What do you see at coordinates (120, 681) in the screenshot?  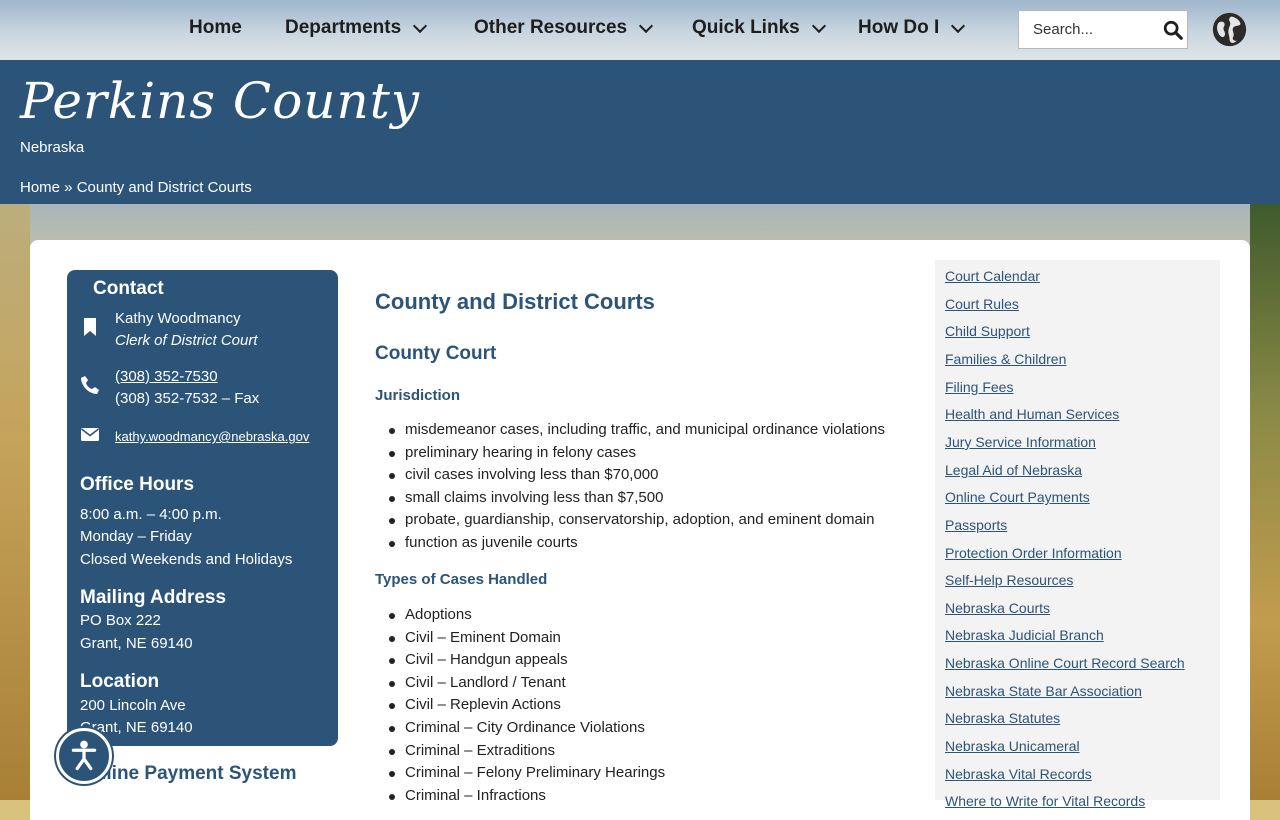 I see `location-title: Location` at bounding box center [120, 681].